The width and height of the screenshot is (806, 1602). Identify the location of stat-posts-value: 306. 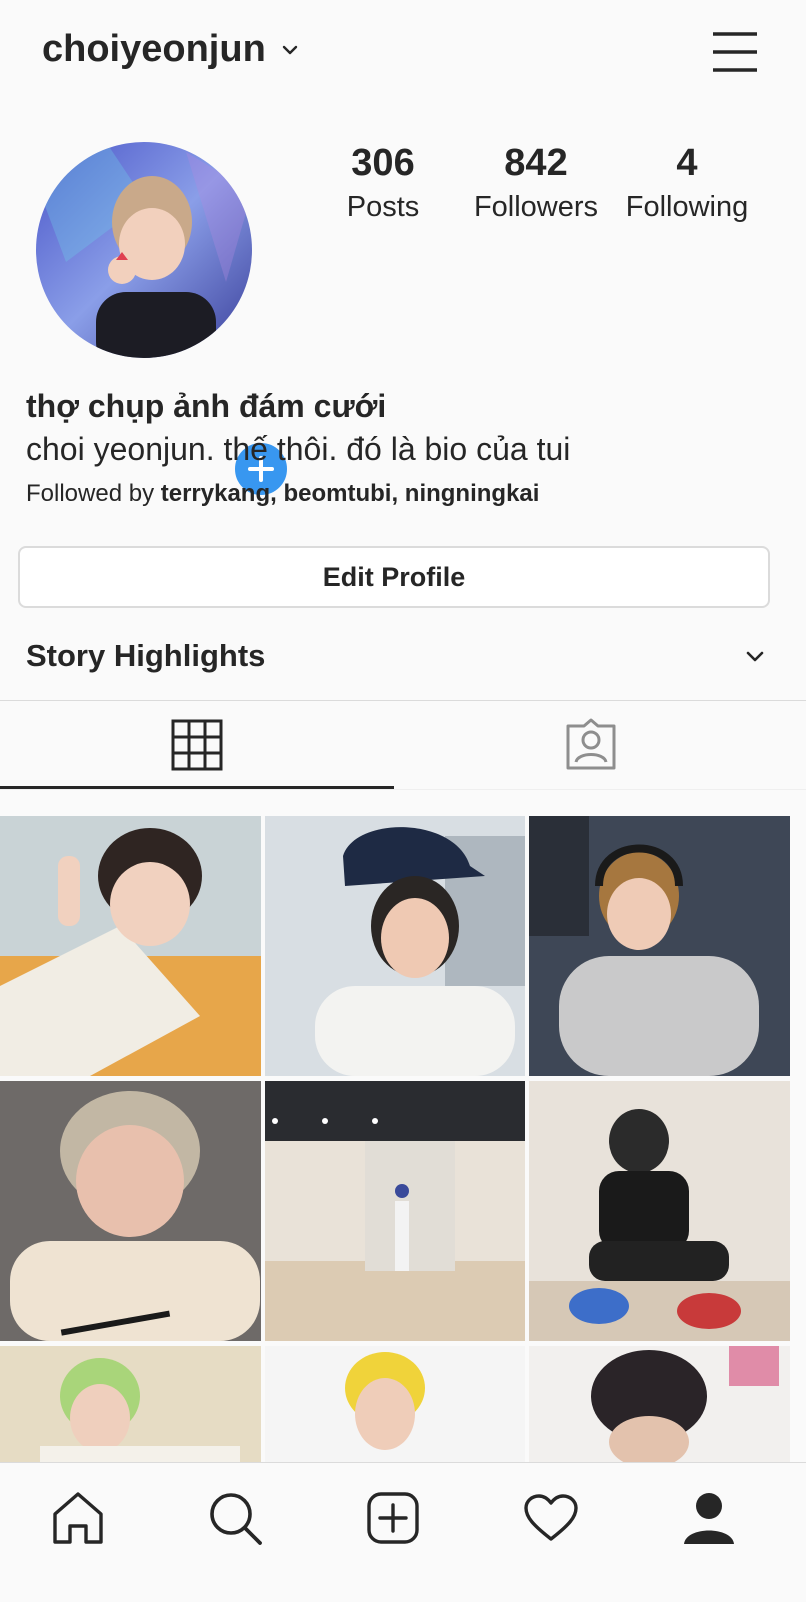
(383, 163).